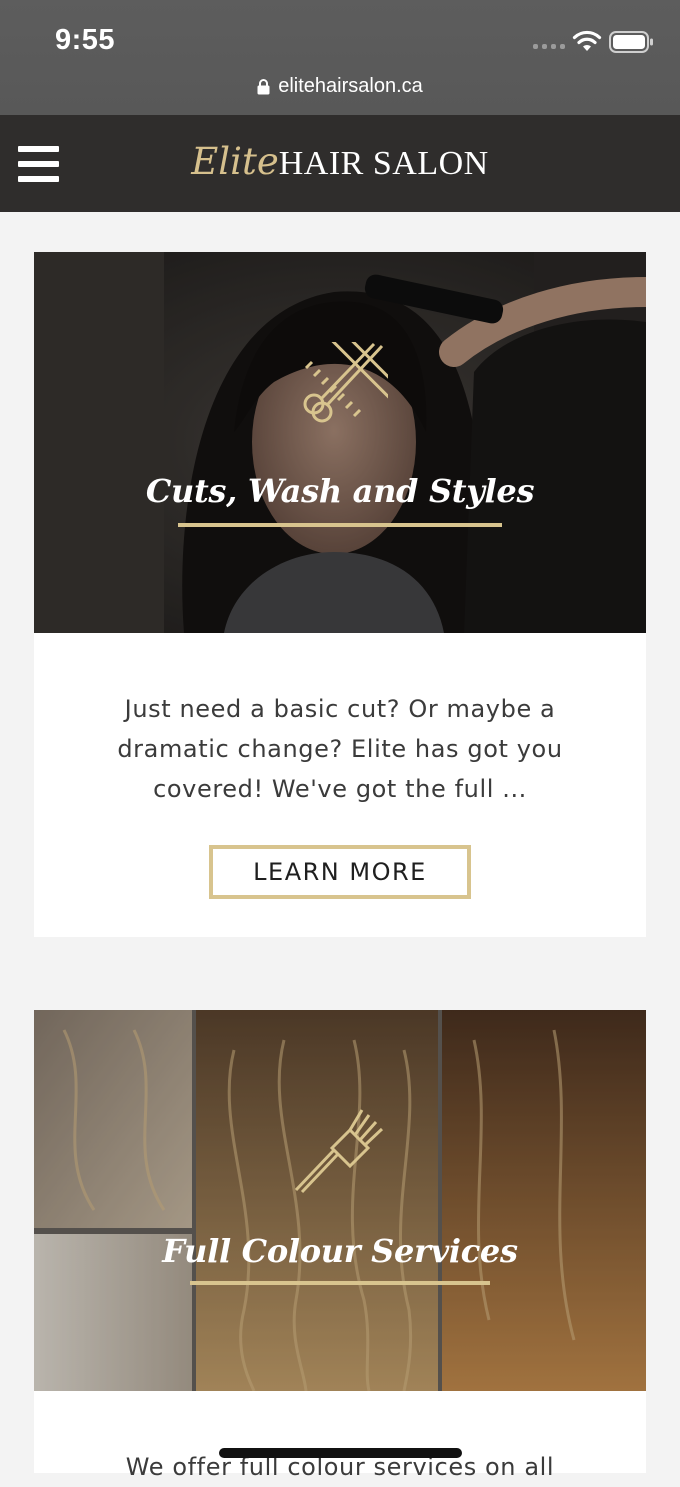 The width and height of the screenshot is (680, 1487). I want to click on status-time: 9:55, so click(85, 40).